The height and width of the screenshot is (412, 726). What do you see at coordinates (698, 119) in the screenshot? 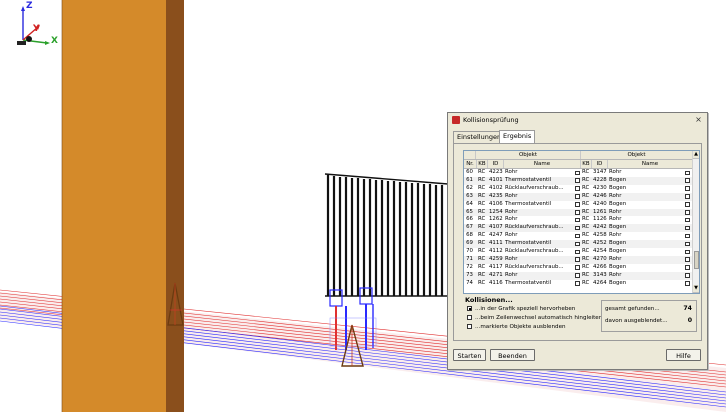
I see `close-icon: ×` at bounding box center [698, 119].